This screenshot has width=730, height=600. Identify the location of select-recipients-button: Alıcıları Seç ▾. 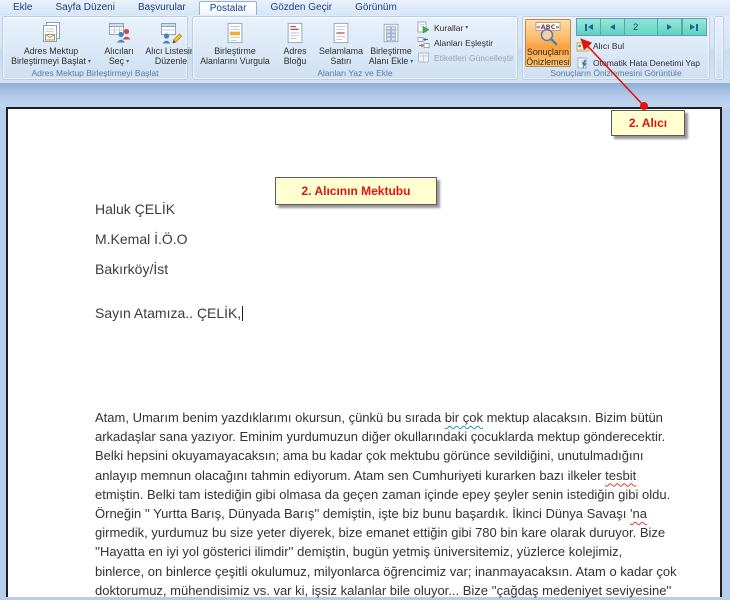
(119, 42).